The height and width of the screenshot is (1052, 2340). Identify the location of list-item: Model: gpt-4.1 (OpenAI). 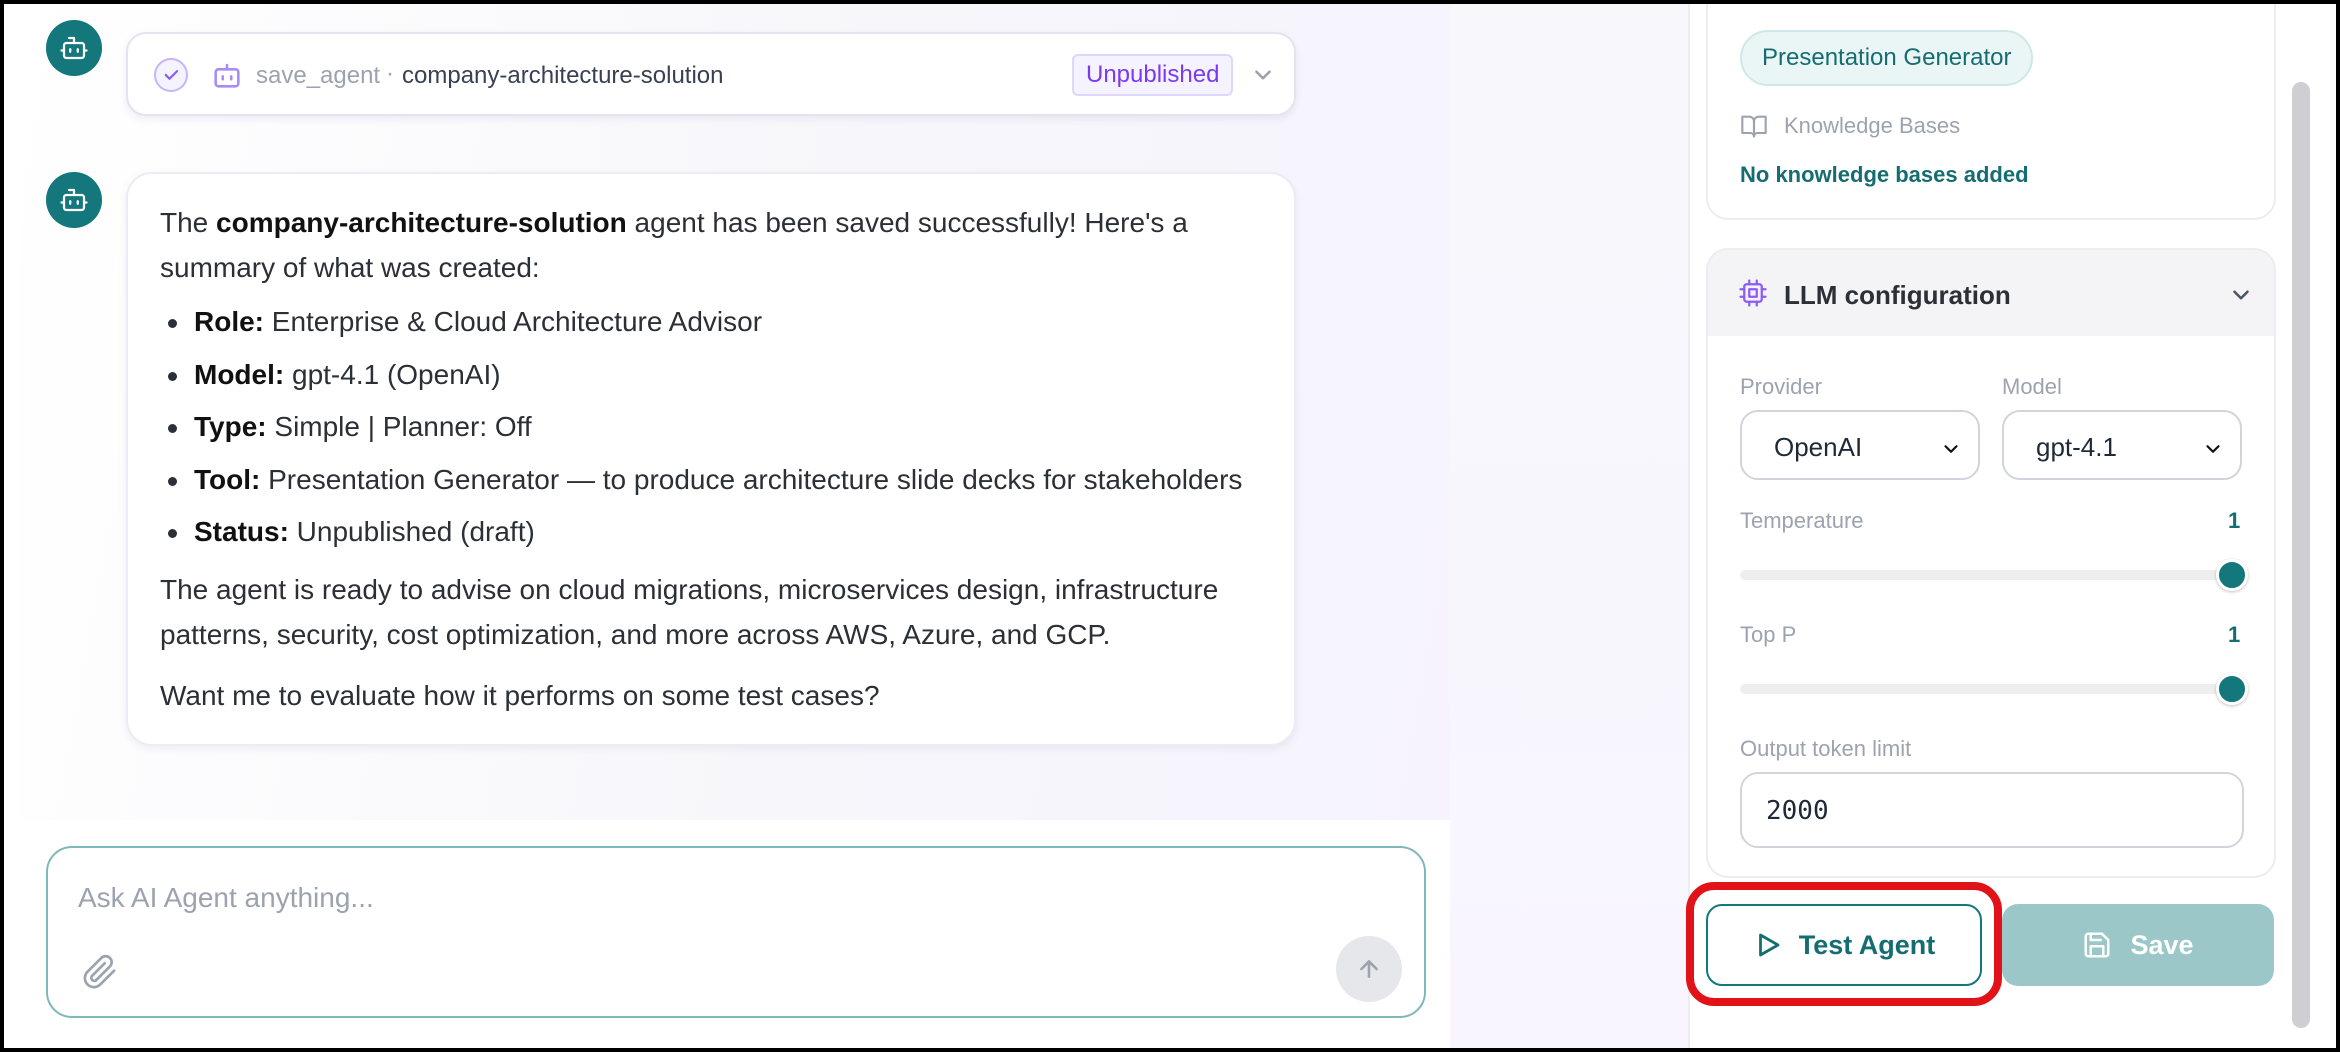
(711, 375).